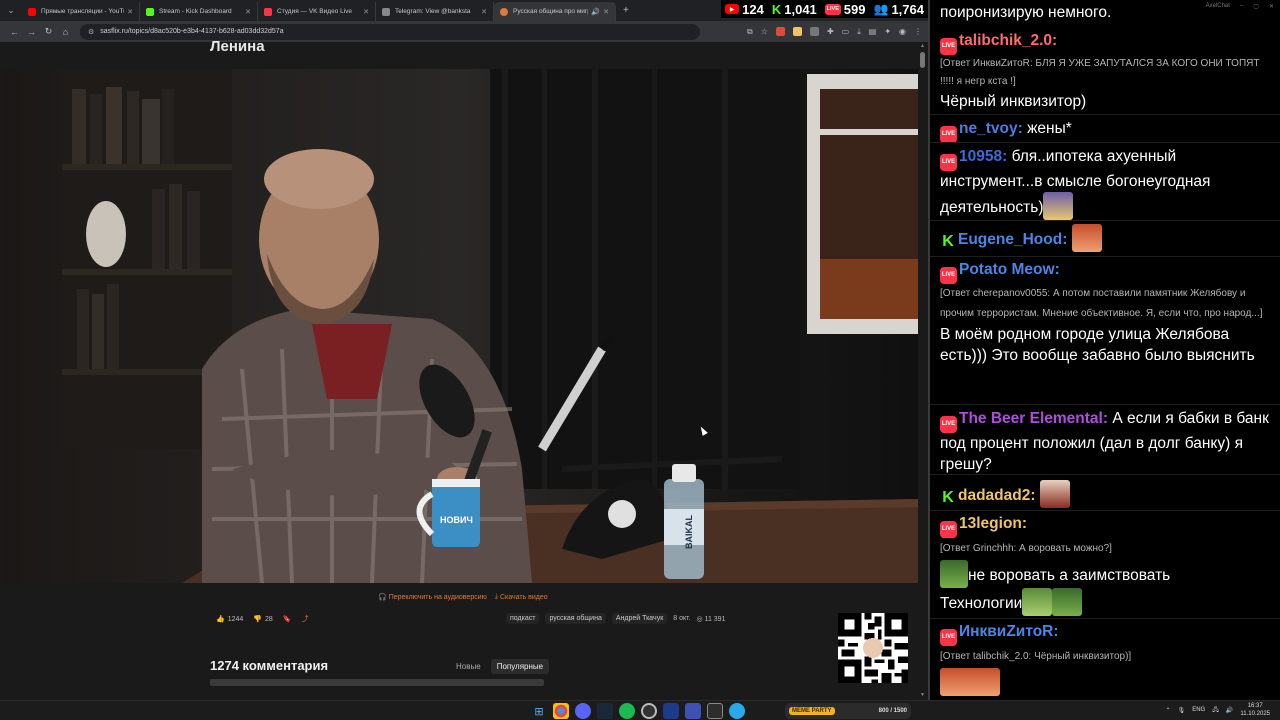  Describe the element at coordinates (263, 619) in the screenshot. I see `dislike-button: 👎 28` at that location.